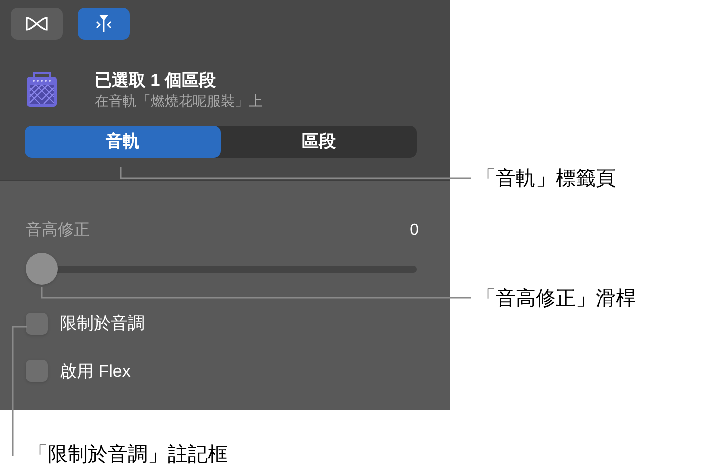 This screenshot has height=476, width=716. Describe the element at coordinates (95, 371) in the screenshot. I see `checkbox-label: 啟用 Flex` at that location.